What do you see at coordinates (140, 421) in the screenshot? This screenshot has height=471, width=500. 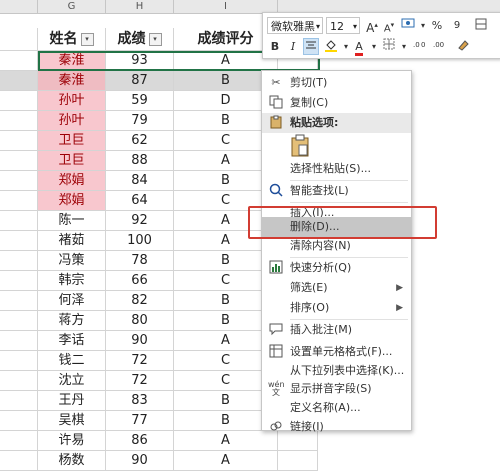 I see `score-cell: 77` at bounding box center [140, 421].